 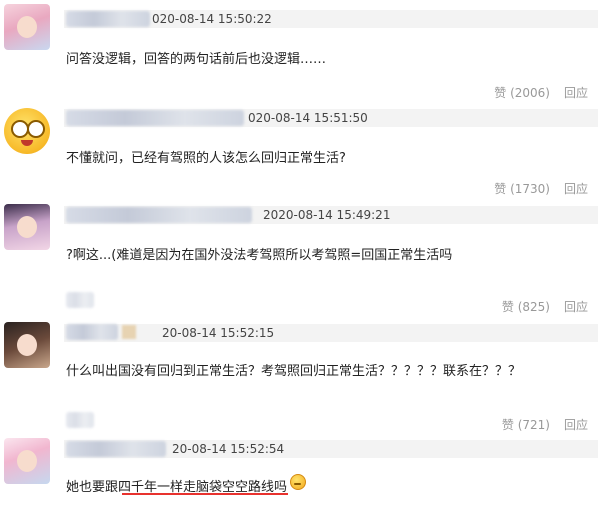 I want to click on like-count: (2006), so click(x=530, y=93).